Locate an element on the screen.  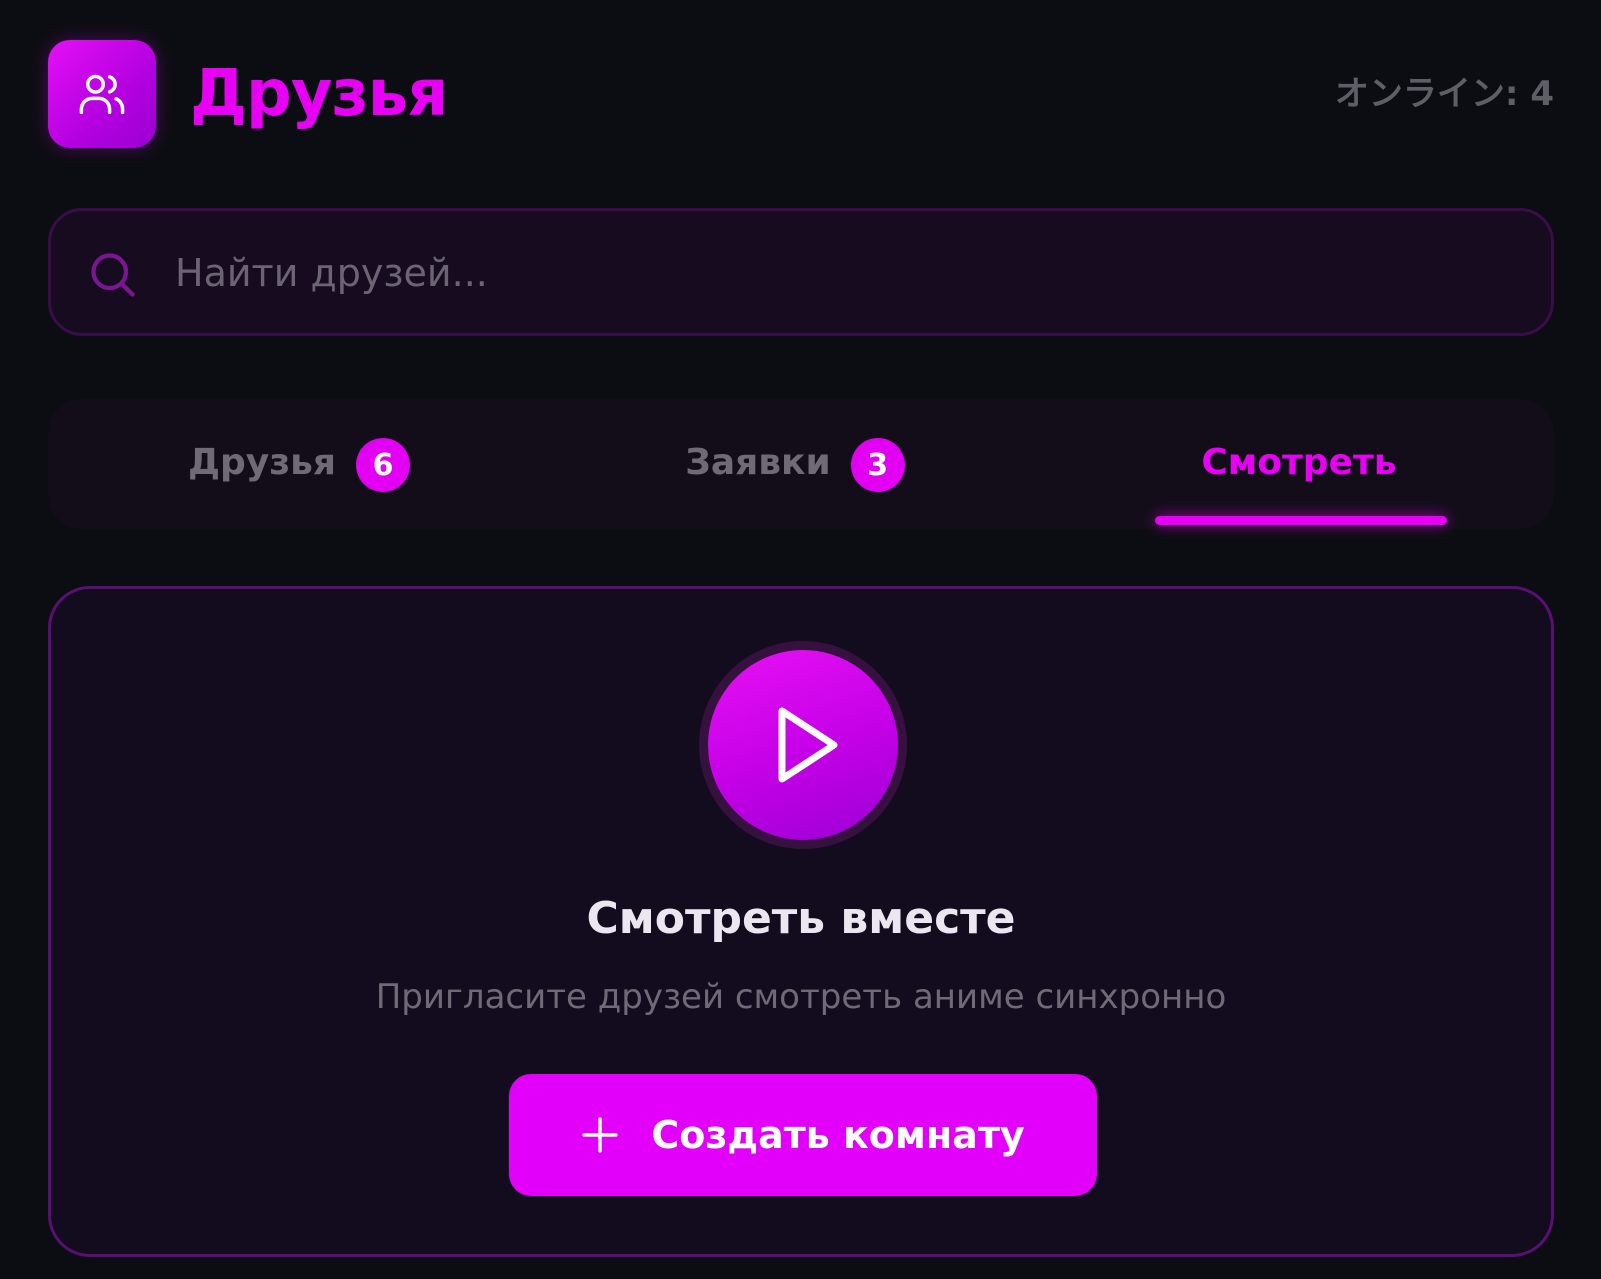
tab-watch: Смотреть is located at coordinates (1299, 464).